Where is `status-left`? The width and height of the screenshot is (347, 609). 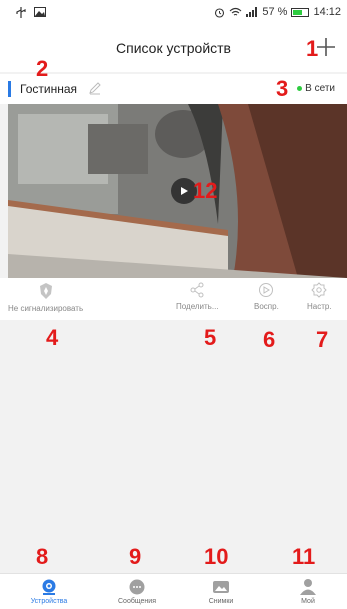
status-left is located at coordinates (31, 12).